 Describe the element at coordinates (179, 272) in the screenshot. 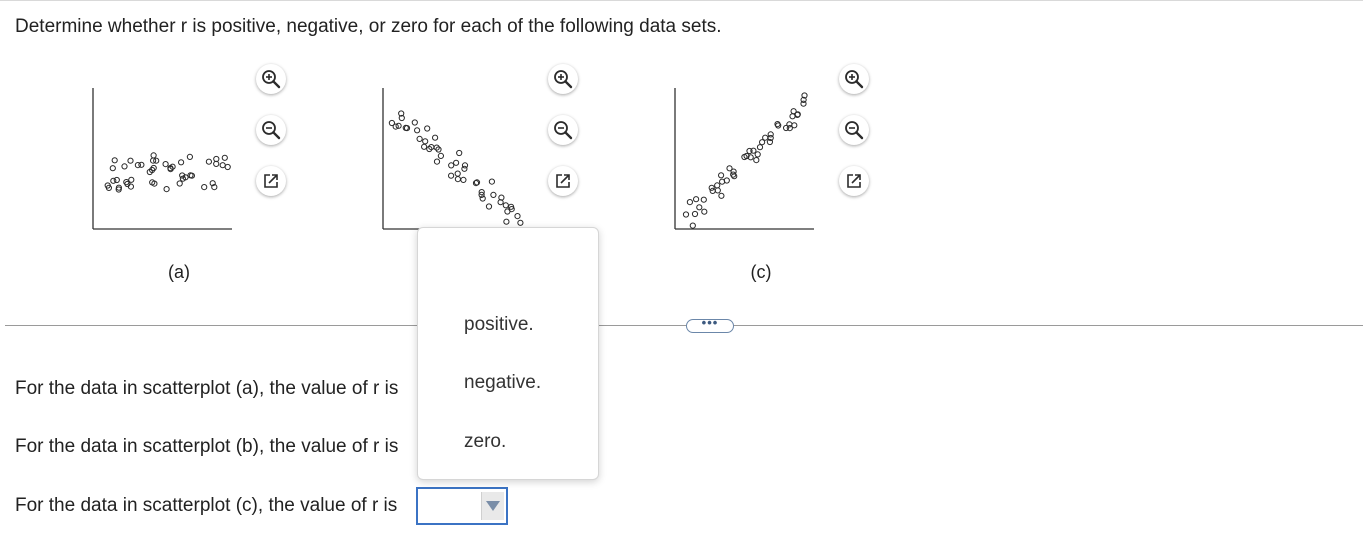

I see `scatterplot-a-label: (a)` at that location.